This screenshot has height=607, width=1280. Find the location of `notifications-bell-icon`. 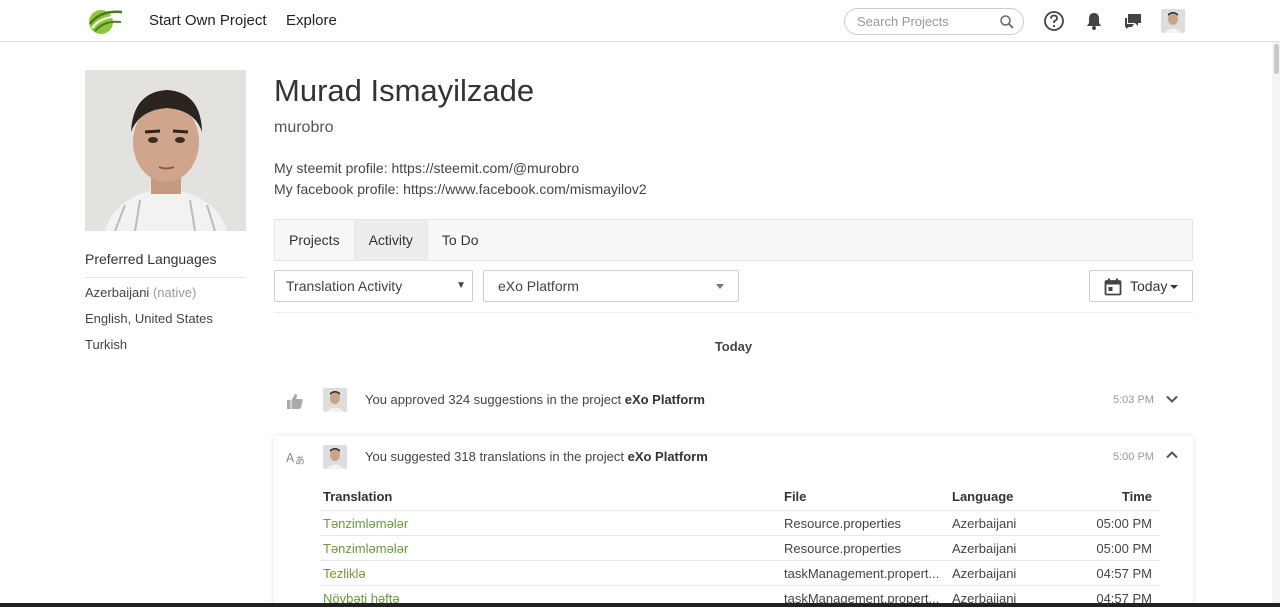

notifications-bell-icon is located at coordinates (1094, 21).